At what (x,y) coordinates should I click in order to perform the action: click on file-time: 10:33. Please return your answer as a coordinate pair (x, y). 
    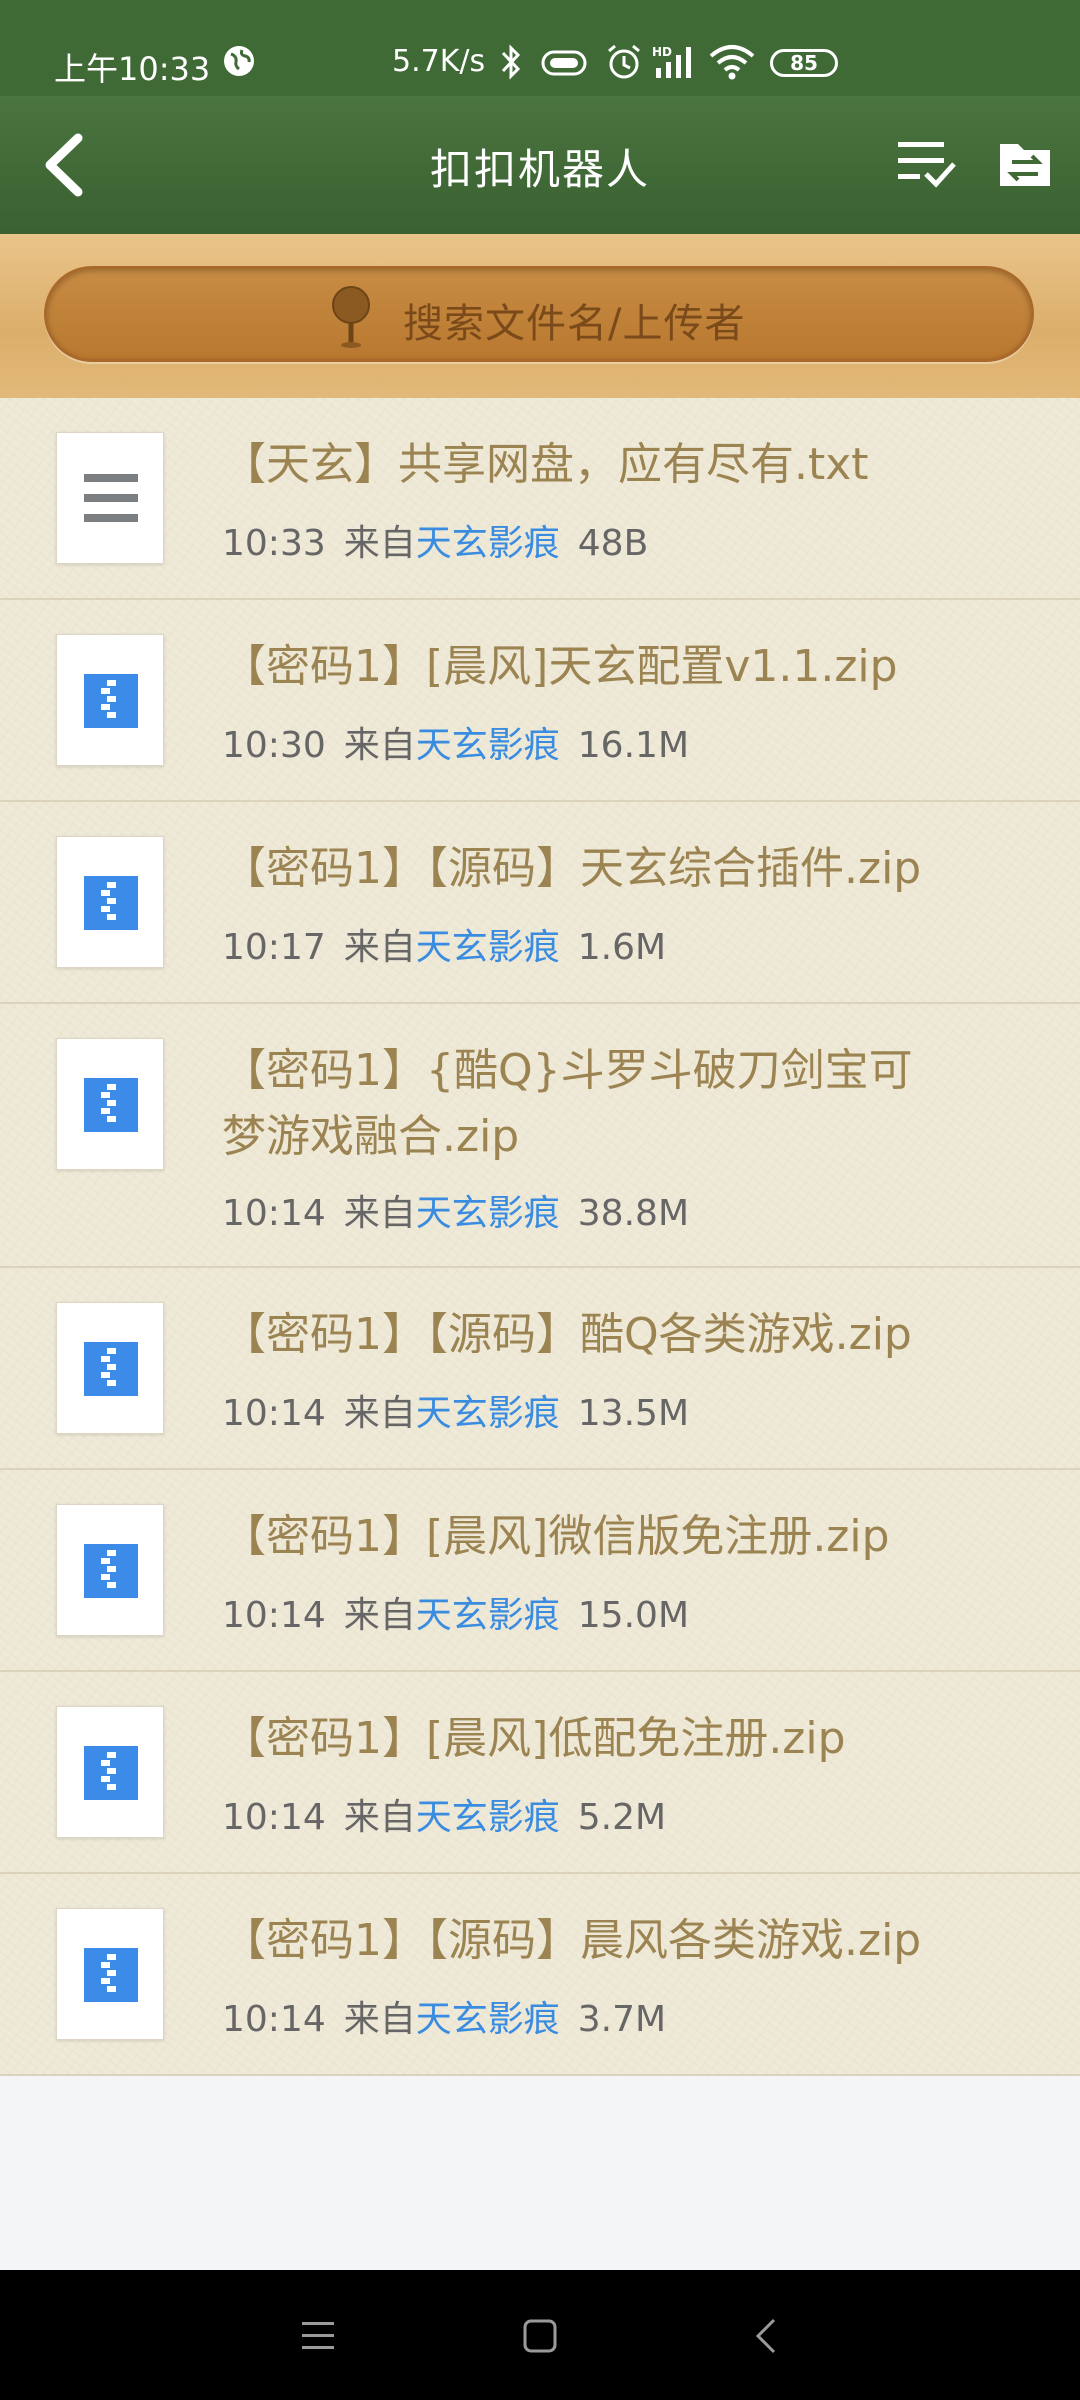
    Looking at the image, I should click on (274, 543).